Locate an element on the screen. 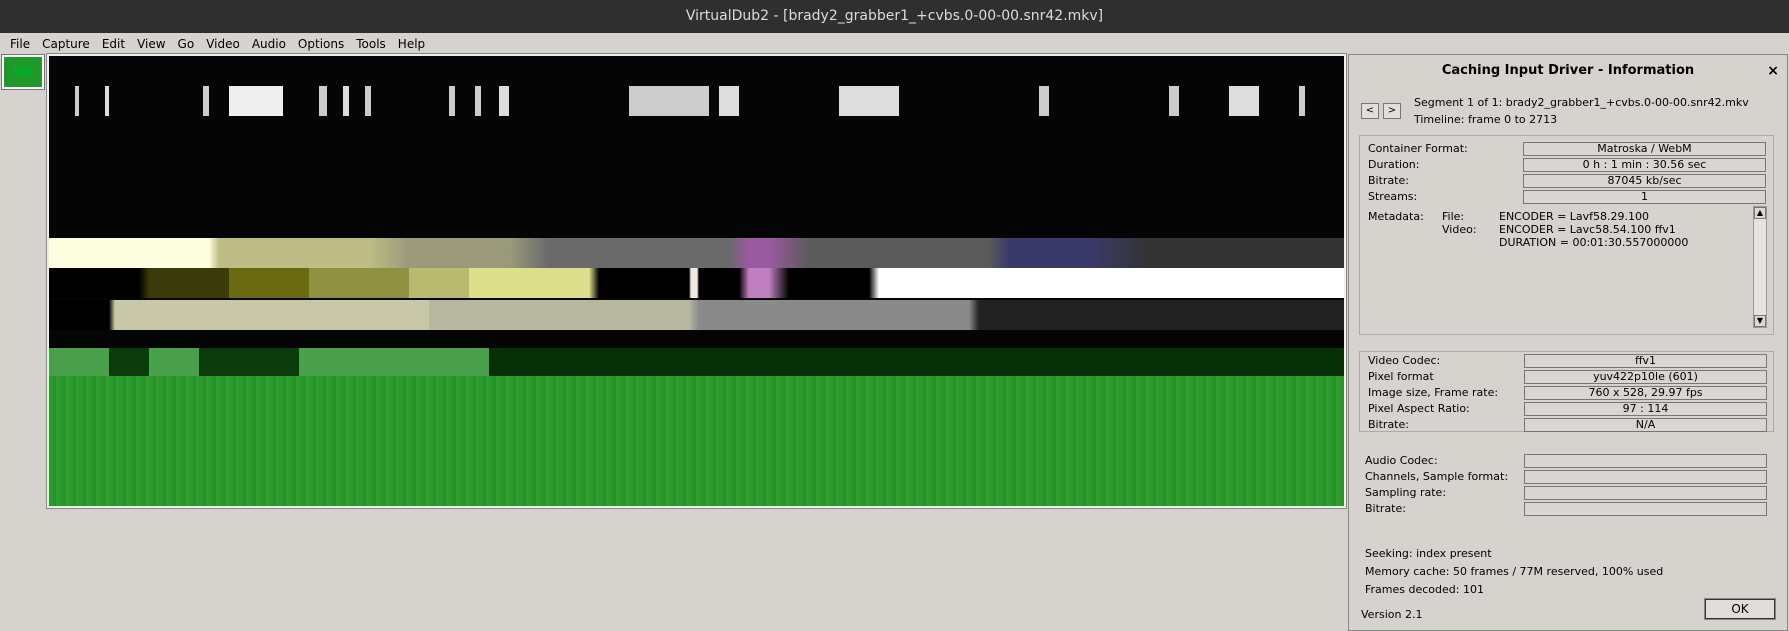  close-icon: × is located at coordinates (1773, 71).